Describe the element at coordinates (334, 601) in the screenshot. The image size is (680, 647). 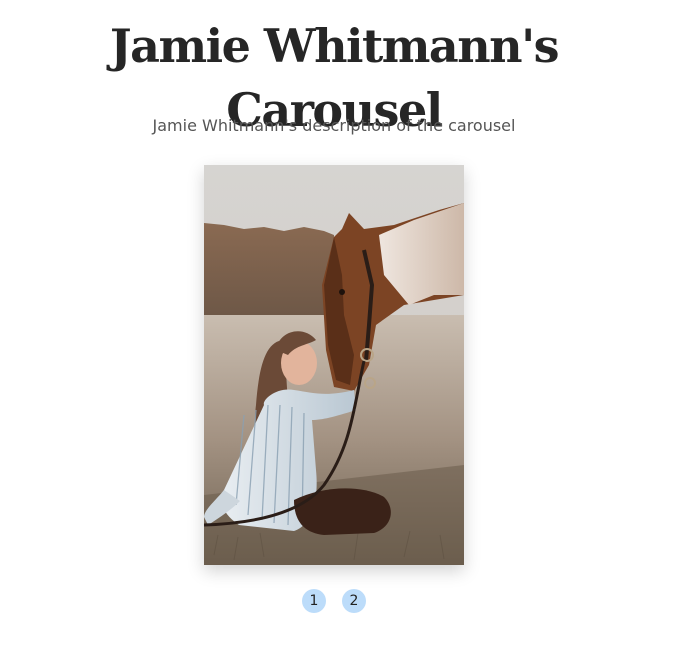
I see `carousel-pagination: 1 2` at that location.